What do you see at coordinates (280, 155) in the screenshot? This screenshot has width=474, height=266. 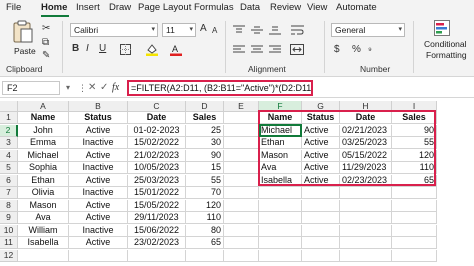 I see `result-cell: Mason` at bounding box center [280, 155].